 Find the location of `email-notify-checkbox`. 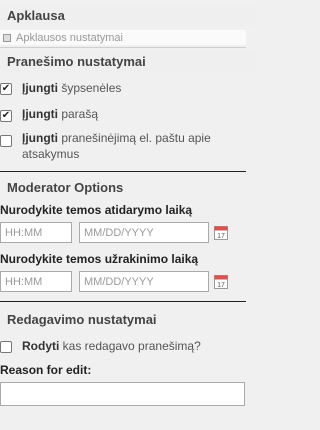

email-notify-checkbox is located at coordinates (6, 141).